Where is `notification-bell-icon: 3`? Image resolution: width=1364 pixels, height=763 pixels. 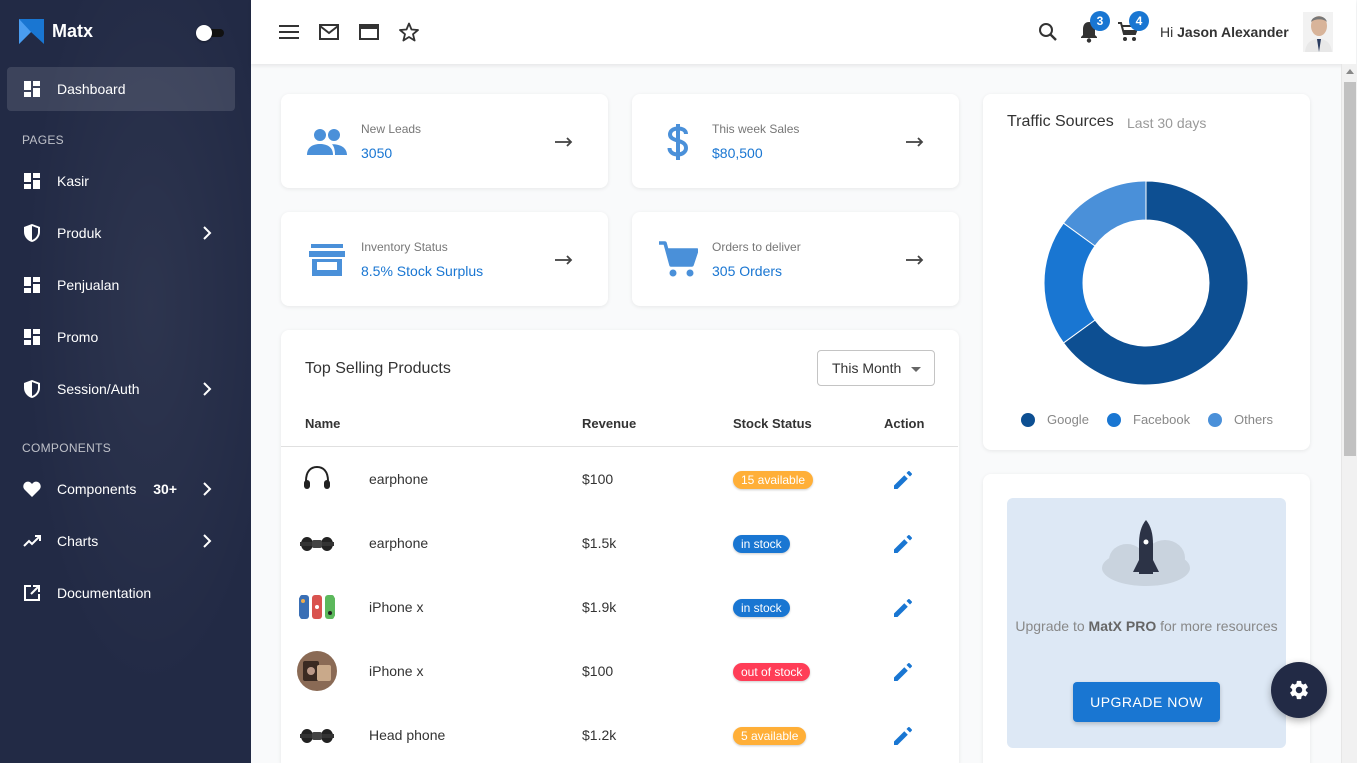 notification-bell-icon: 3 is located at coordinates (1093, 27).